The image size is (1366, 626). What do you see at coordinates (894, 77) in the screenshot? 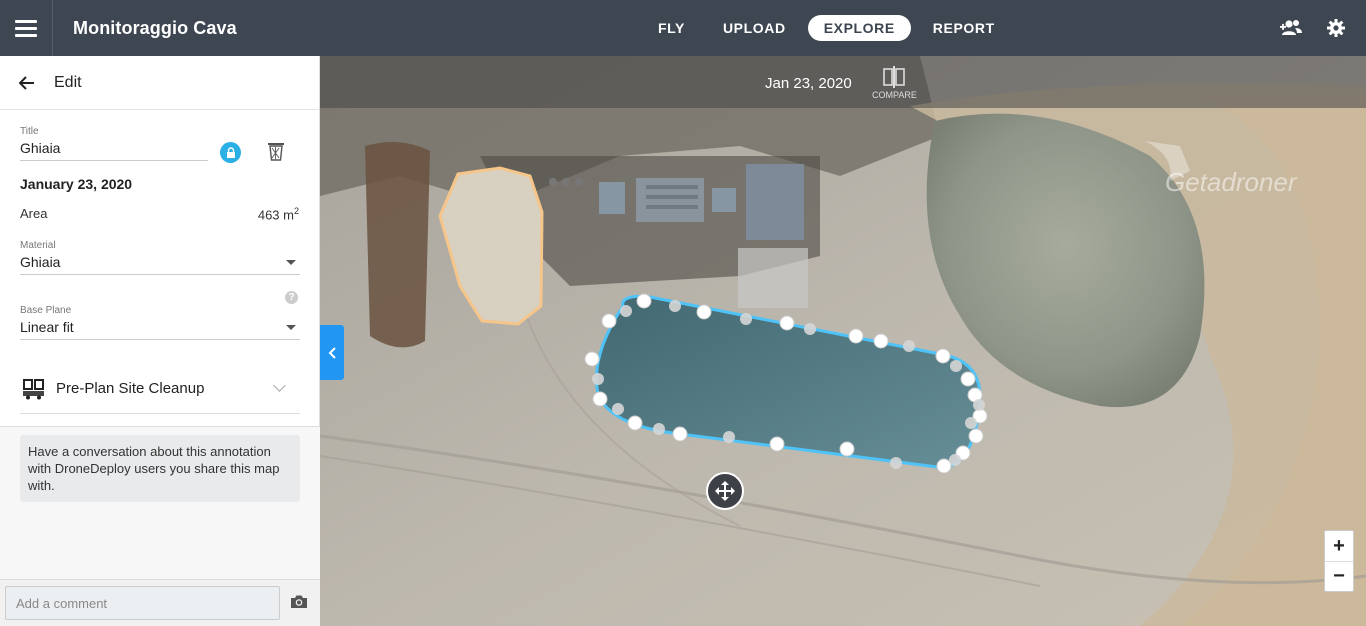
I see `compare-icon` at bounding box center [894, 77].